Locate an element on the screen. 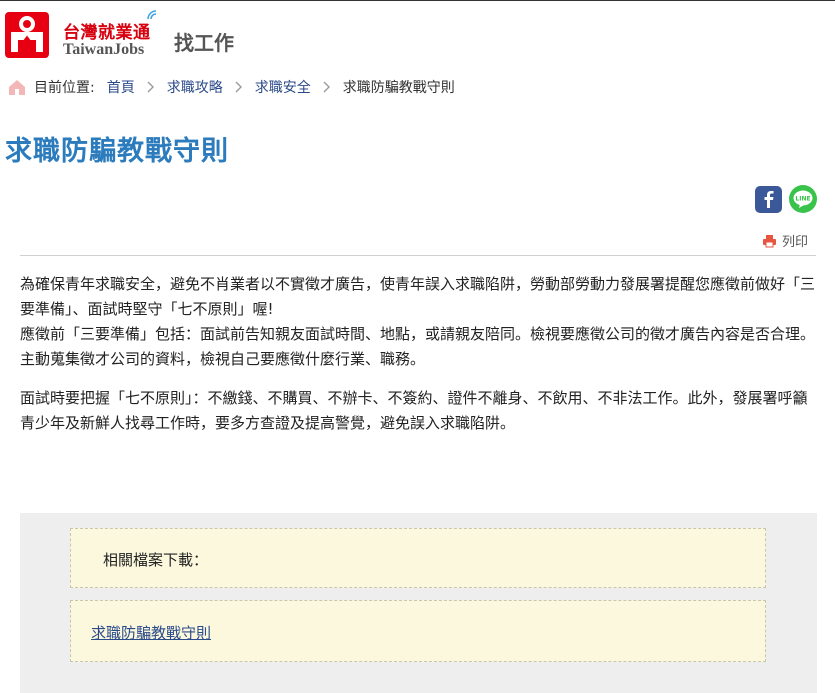 This screenshot has width=835, height=693. taiwanjobs-logo-icon is located at coordinates (27, 35).